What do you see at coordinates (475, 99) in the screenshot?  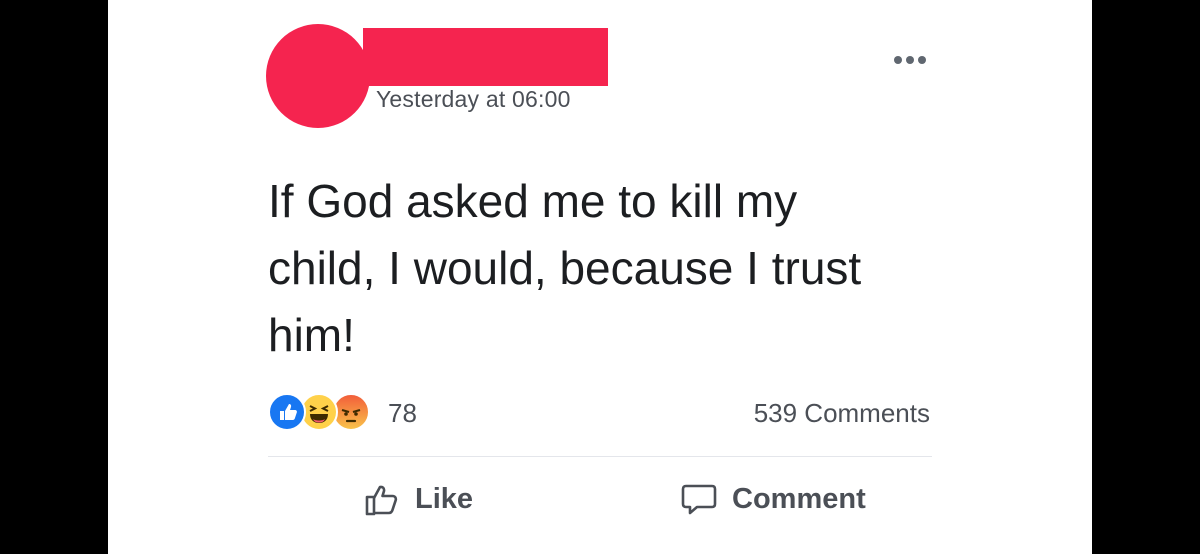 I see `post-timestamp: Yesterday at 06:00` at bounding box center [475, 99].